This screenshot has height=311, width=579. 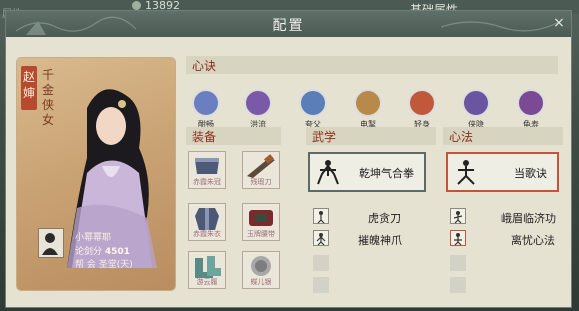 What do you see at coordinates (533, 240) in the screenshot?
I see `xinfa-sub-1: 离忧心法` at bounding box center [533, 240].